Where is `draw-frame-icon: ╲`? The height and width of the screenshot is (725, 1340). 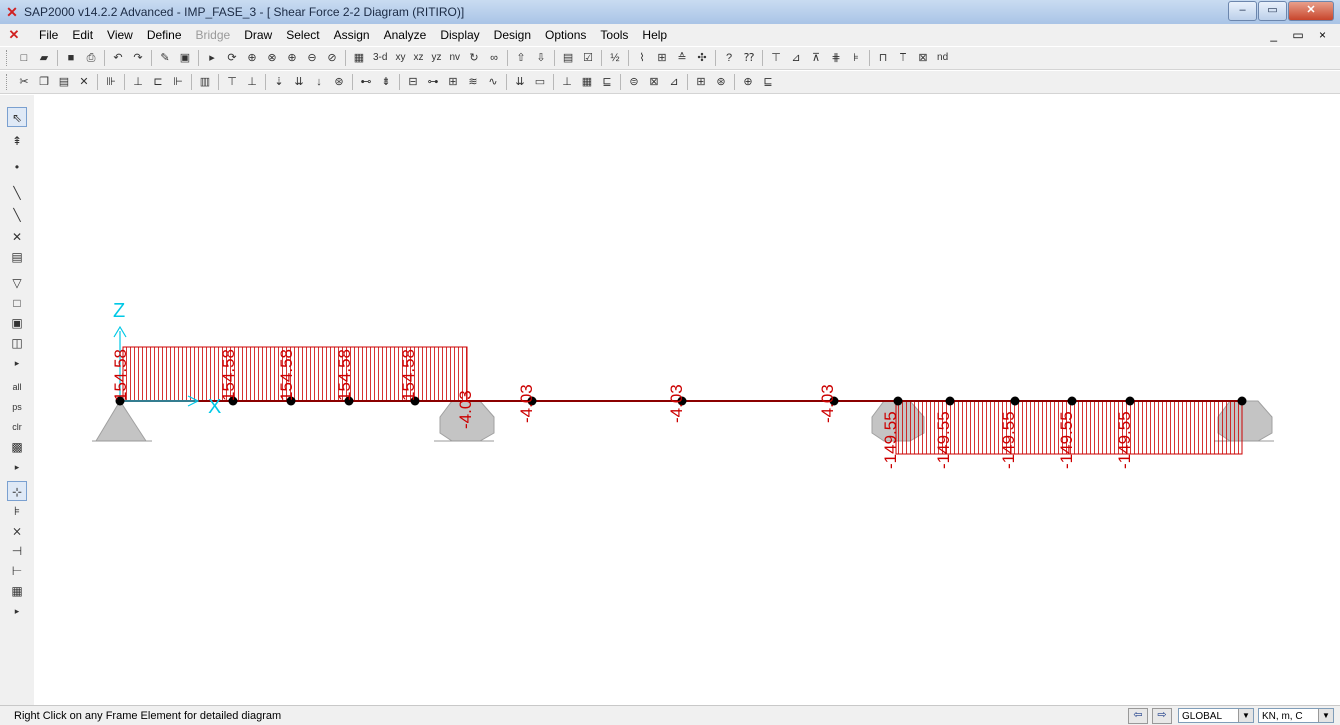 draw-frame-icon: ╲ is located at coordinates (17, 193).